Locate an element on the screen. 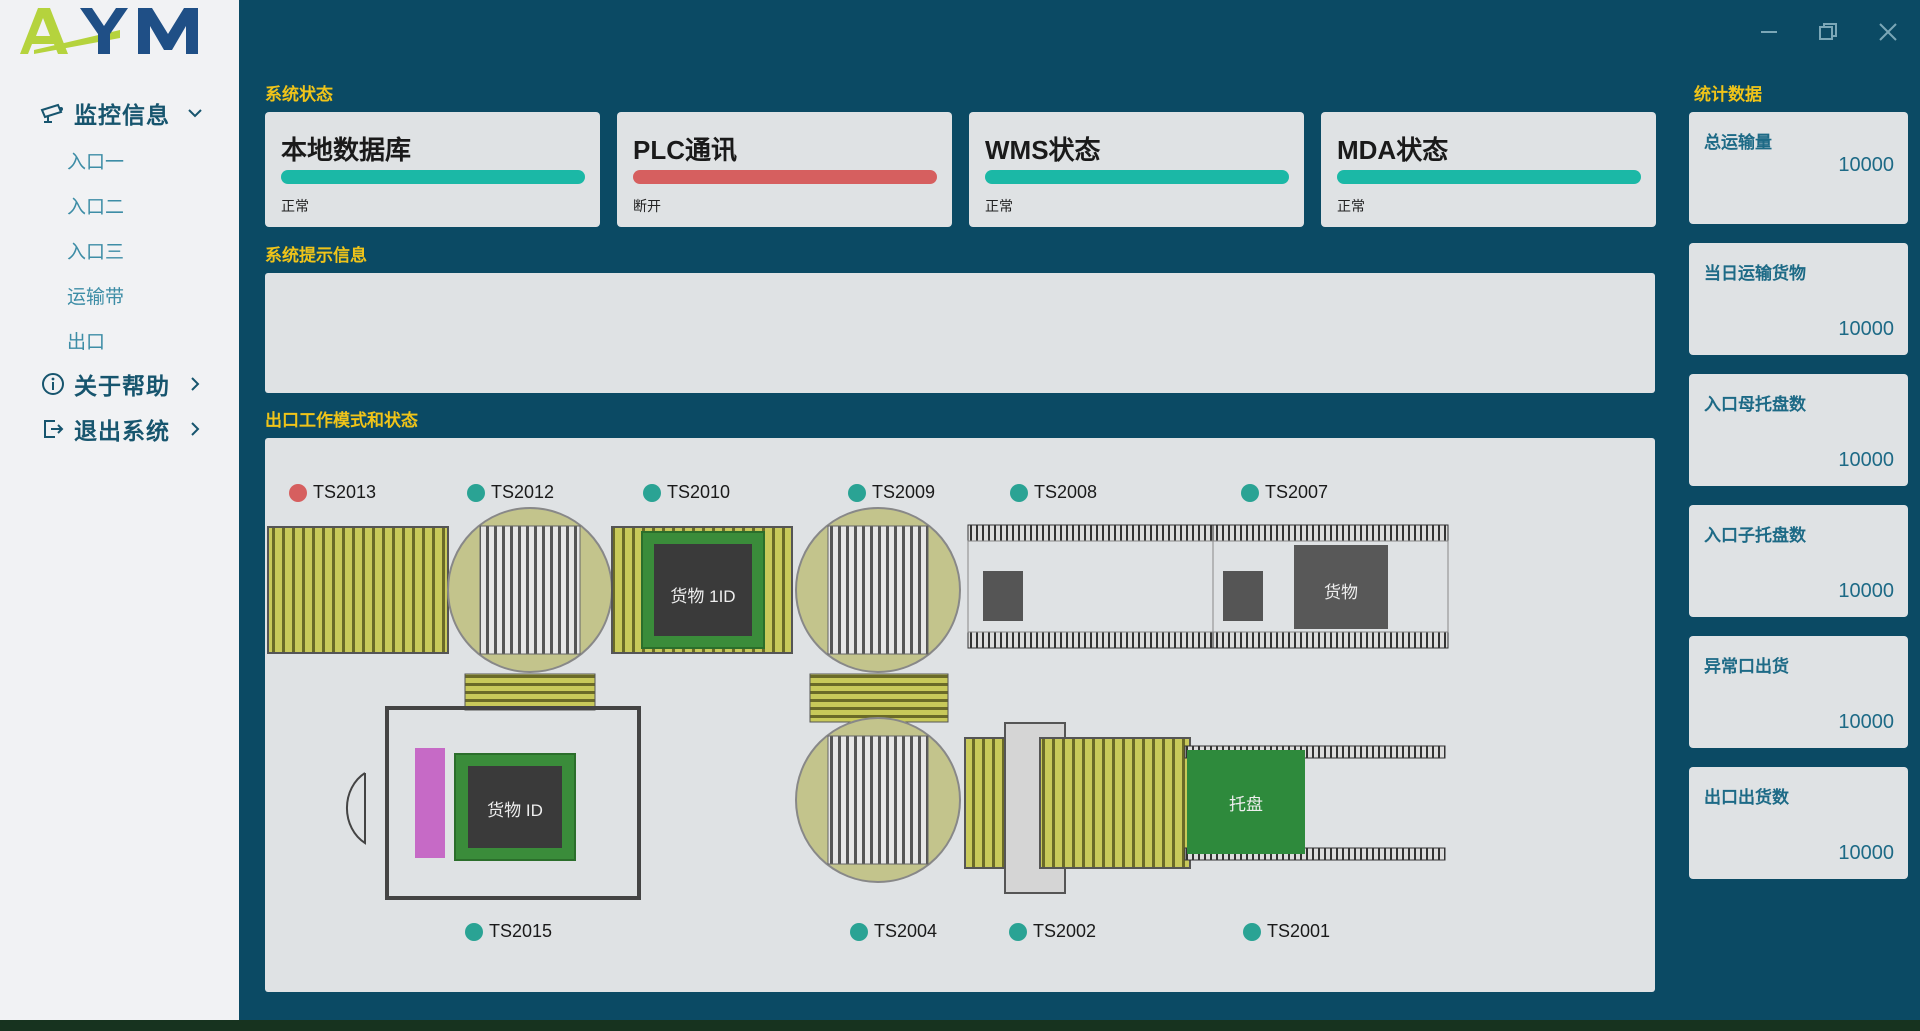 This screenshot has height=1031, width=1920. nav-monitor: 监控信息 is located at coordinates (121, 113).